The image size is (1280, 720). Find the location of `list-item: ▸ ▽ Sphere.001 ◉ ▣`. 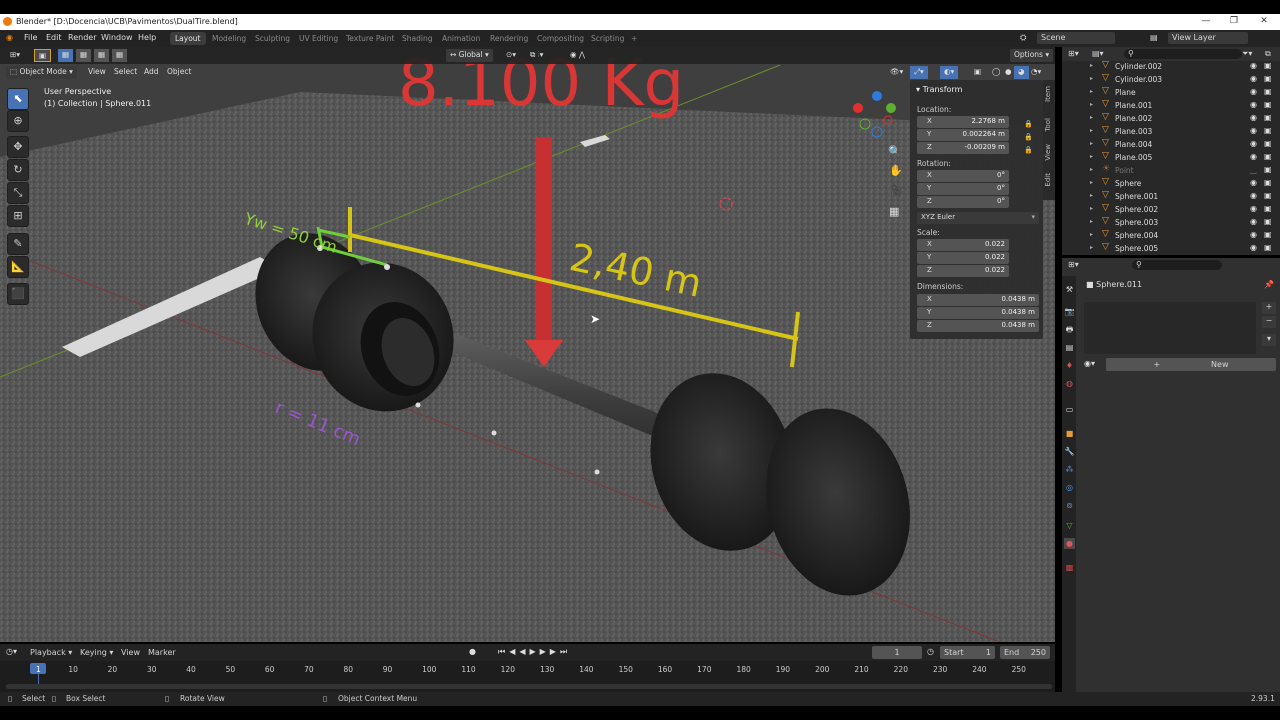

list-item: ▸ ▽ Sphere.001 ◉ ▣ is located at coordinates (1171, 196).